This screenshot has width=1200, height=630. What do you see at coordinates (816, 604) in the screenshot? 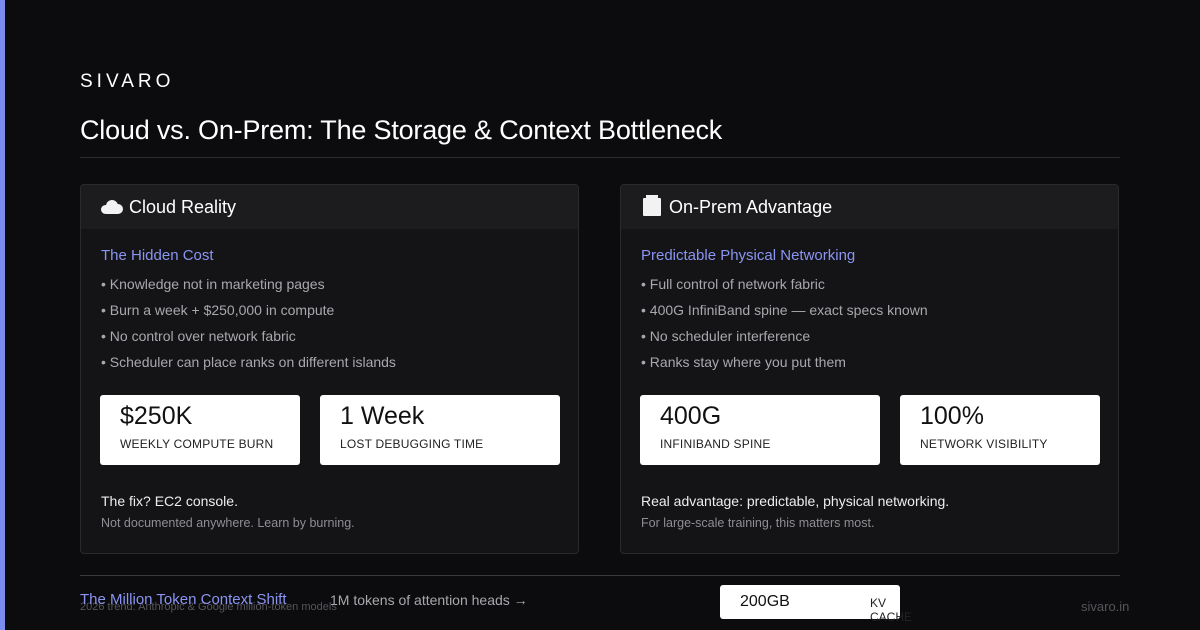
I see `kv-cache-stat: 200GB KV CACHE` at bounding box center [816, 604].